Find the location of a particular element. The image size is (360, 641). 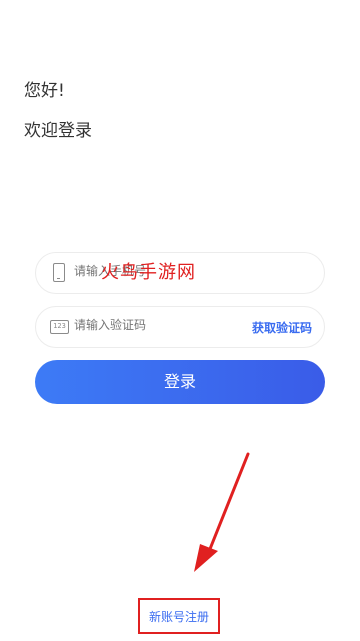

register-highlight-box: 新账号注册 is located at coordinates (179, 616).